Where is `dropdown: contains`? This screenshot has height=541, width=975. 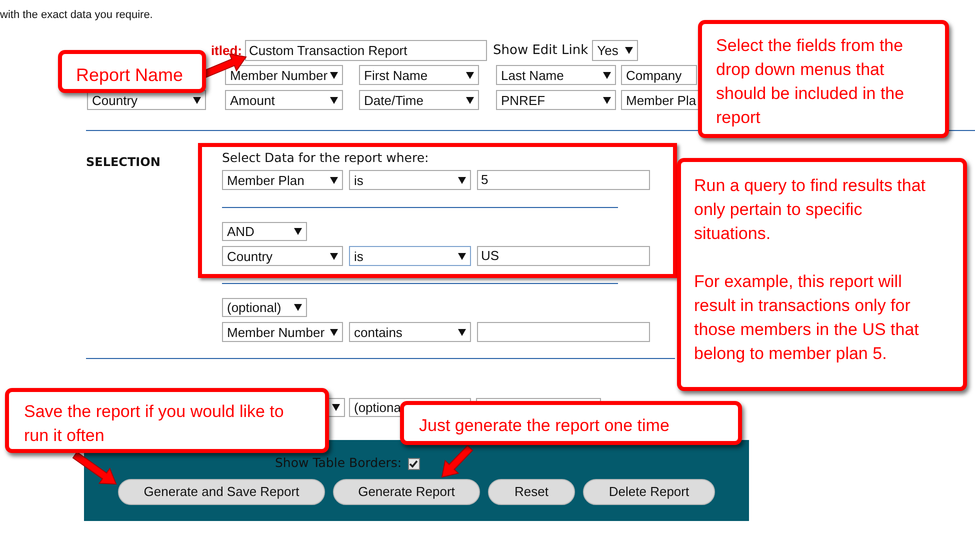 dropdown: contains is located at coordinates (410, 332).